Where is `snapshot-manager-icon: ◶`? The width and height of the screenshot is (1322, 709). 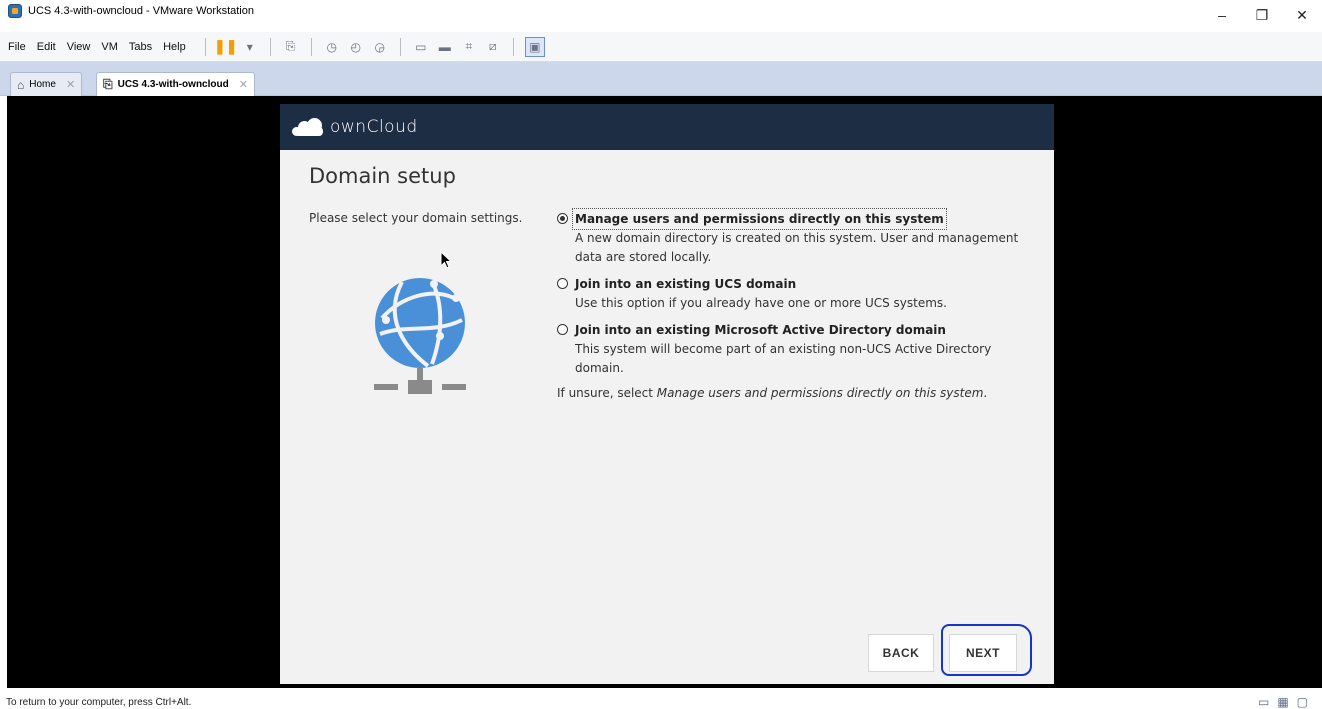
snapshot-manager-icon: ◶ is located at coordinates (380, 47).